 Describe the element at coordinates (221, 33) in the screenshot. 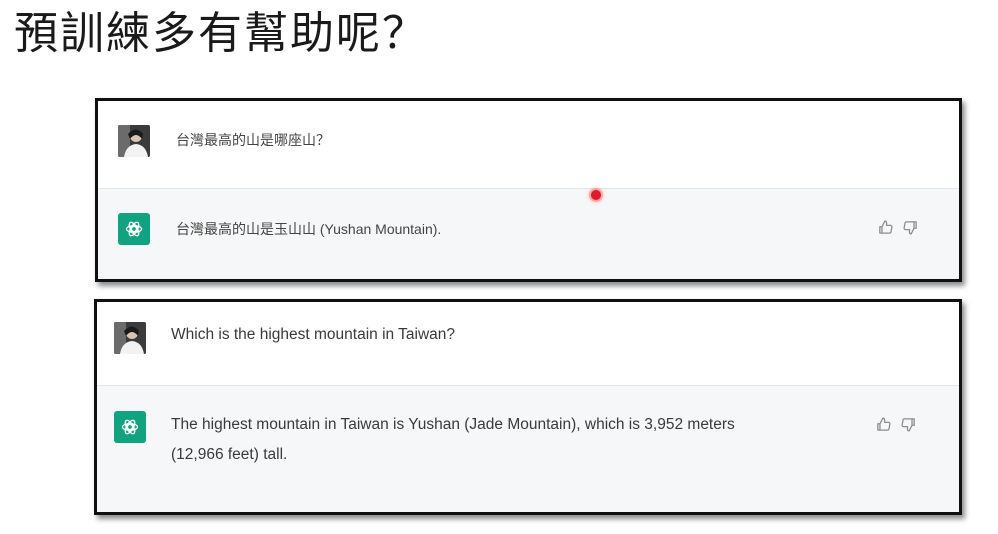

I see `slide-title: 預訓練多有幫助呢？` at that location.